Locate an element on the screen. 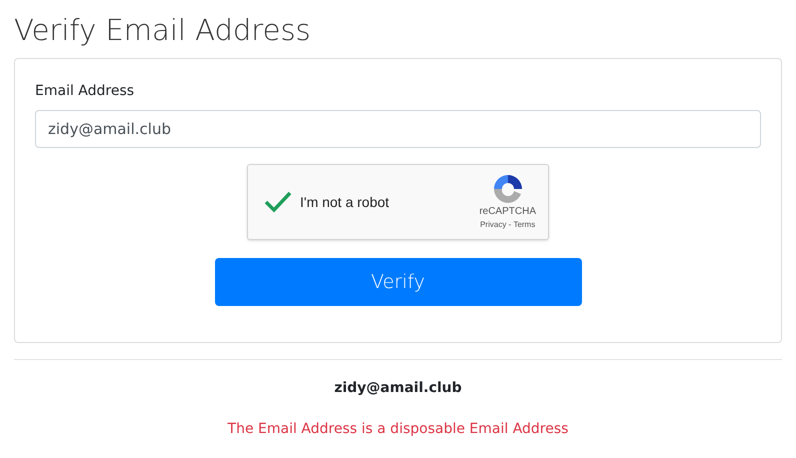 The height and width of the screenshot is (458, 796). result-message: The Email Address is a disposable Email Address is located at coordinates (398, 429).